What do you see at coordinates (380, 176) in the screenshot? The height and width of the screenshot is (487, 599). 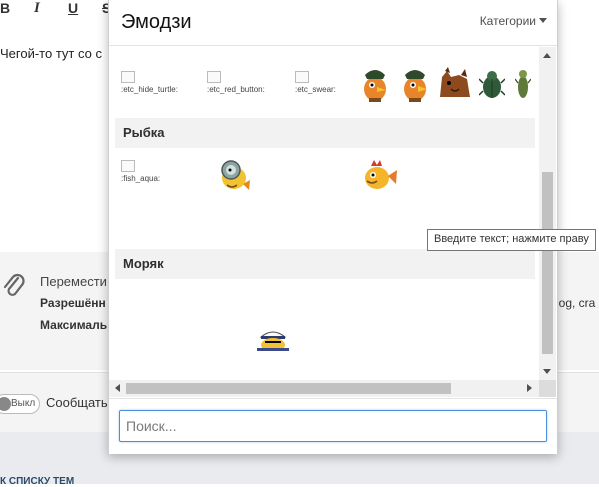 I see `fish-rooster-sticker` at bounding box center [380, 176].